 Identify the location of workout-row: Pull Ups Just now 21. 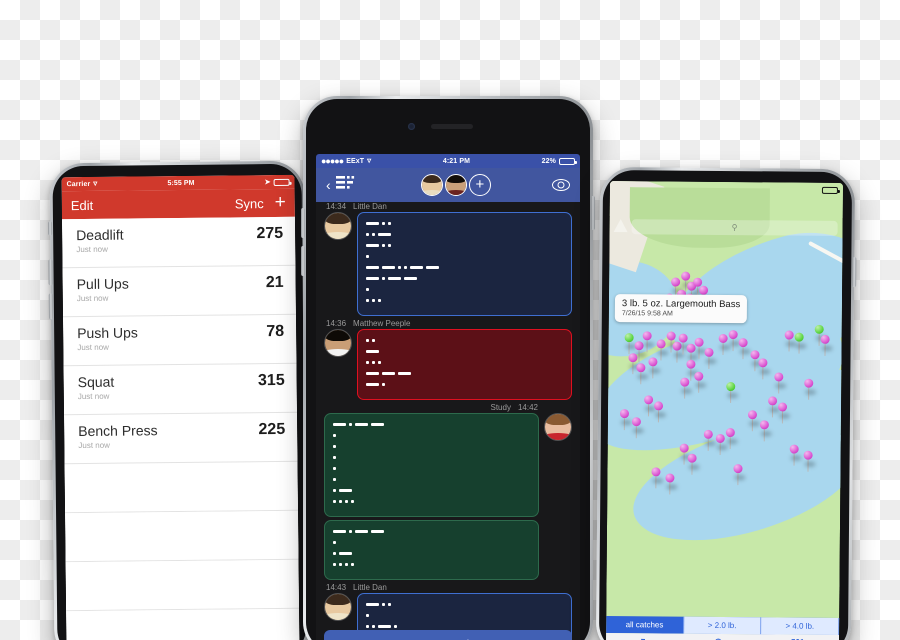
(179, 291).